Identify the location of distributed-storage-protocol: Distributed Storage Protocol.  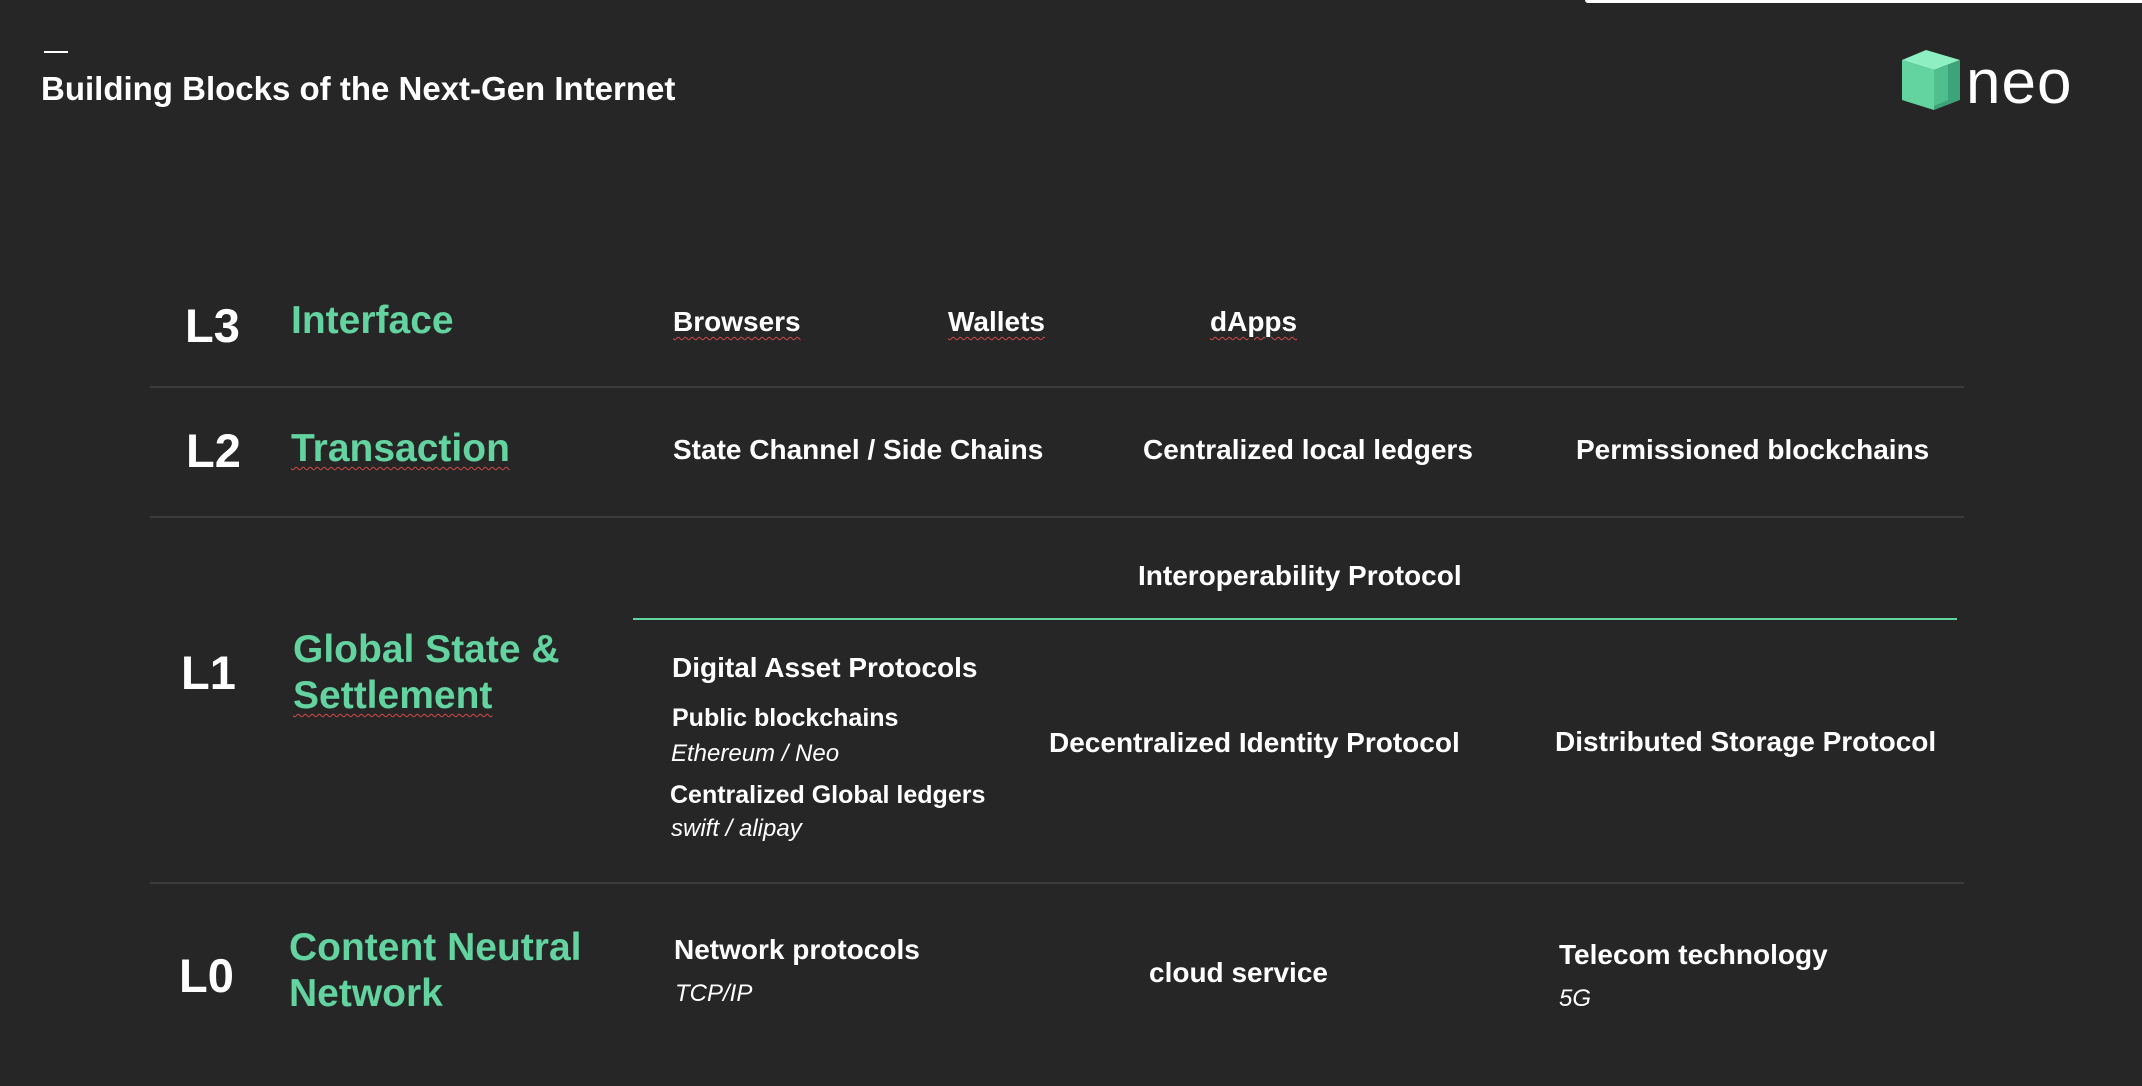
(1746, 741).